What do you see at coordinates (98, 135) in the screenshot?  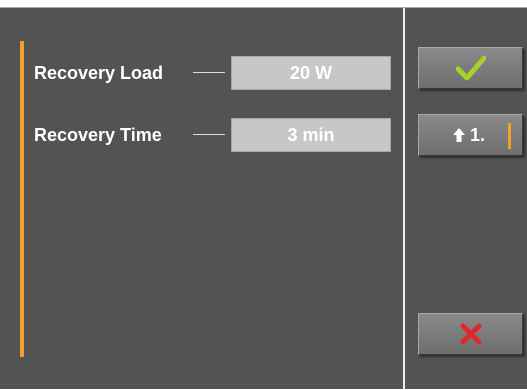 I see `recovery-time-label: Recovery Time` at bounding box center [98, 135].